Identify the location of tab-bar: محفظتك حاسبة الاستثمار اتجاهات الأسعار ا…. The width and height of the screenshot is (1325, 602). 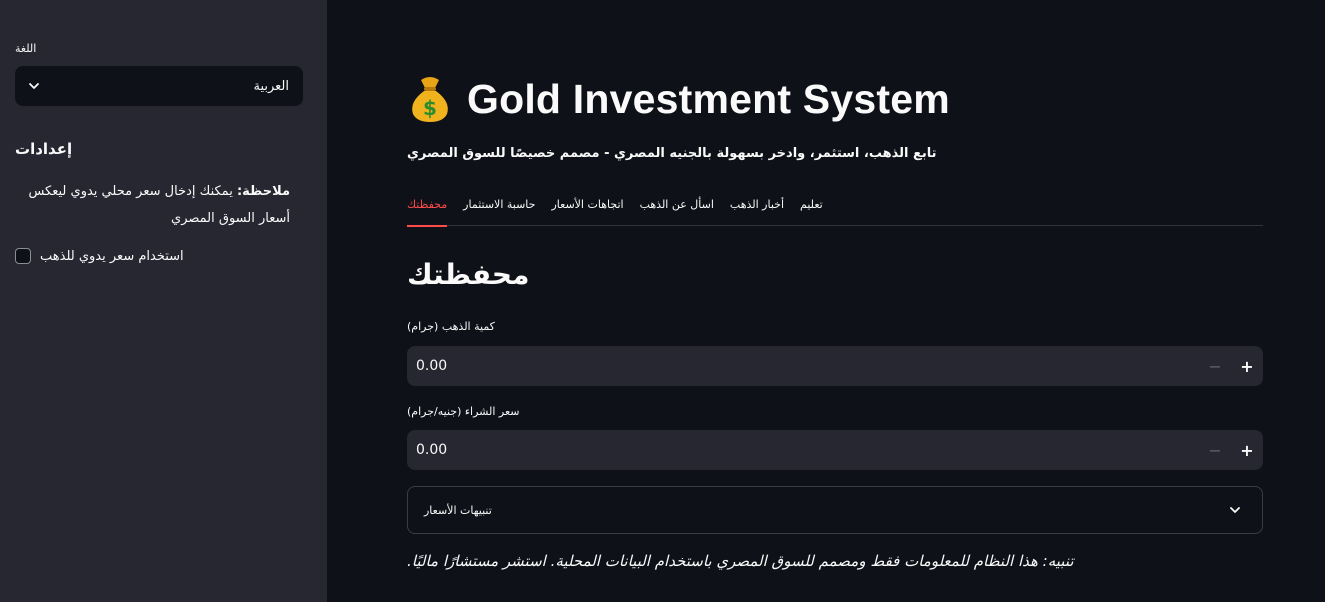
(835, 207).